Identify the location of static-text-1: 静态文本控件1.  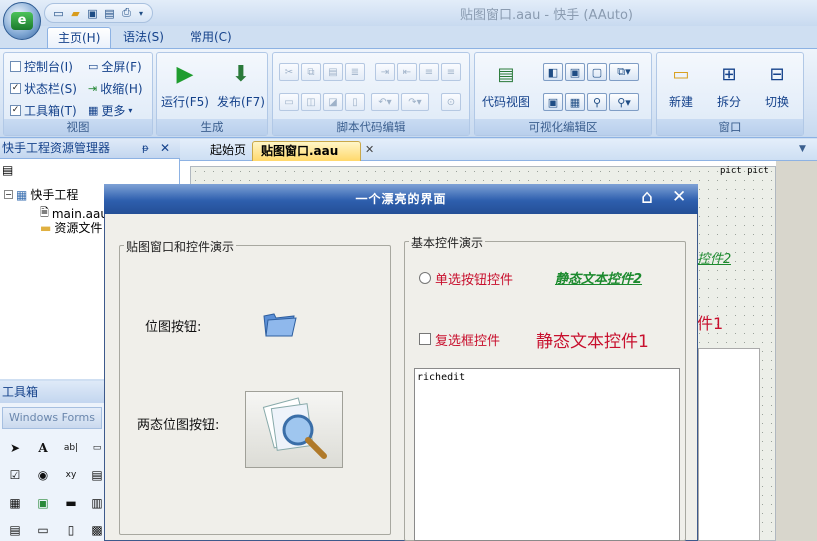
(592, 342).